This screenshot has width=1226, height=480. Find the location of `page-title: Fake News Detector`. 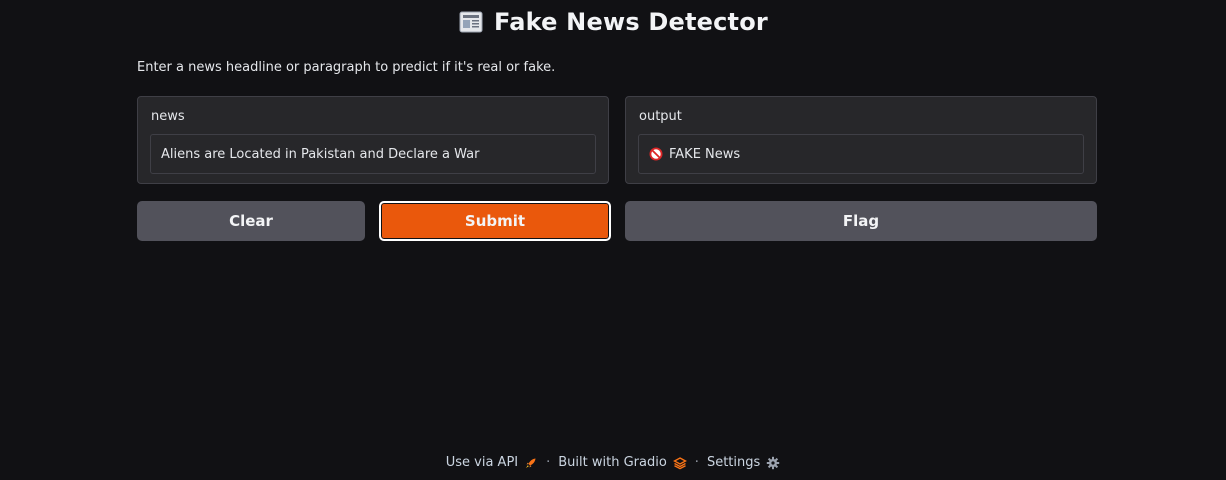

page-title: Fake News Detector is located at coordinates (631, 22).